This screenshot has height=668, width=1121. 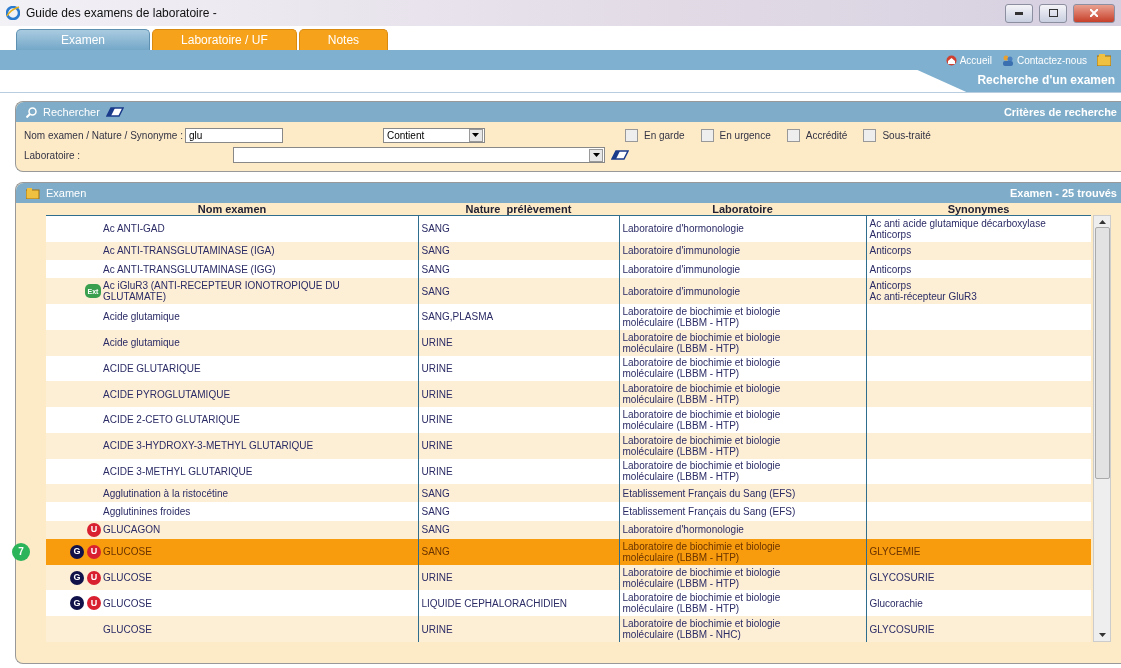 I want to click on column-header: Synonymes, so click(x=978, y=209).